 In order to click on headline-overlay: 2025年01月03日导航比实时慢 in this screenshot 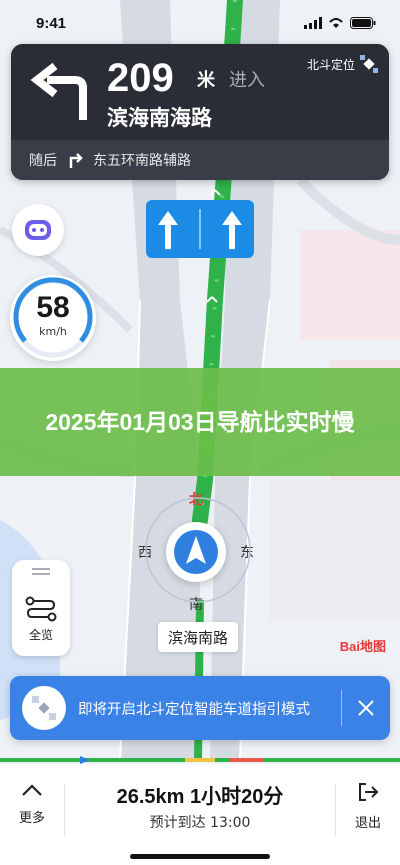, I will do `click(200, 422)`.